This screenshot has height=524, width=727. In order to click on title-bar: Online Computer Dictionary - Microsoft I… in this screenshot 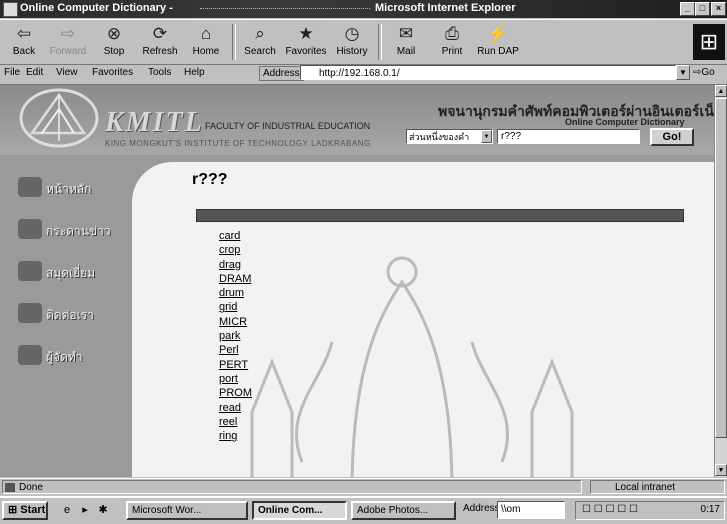, I will do `click(363, 9)`.